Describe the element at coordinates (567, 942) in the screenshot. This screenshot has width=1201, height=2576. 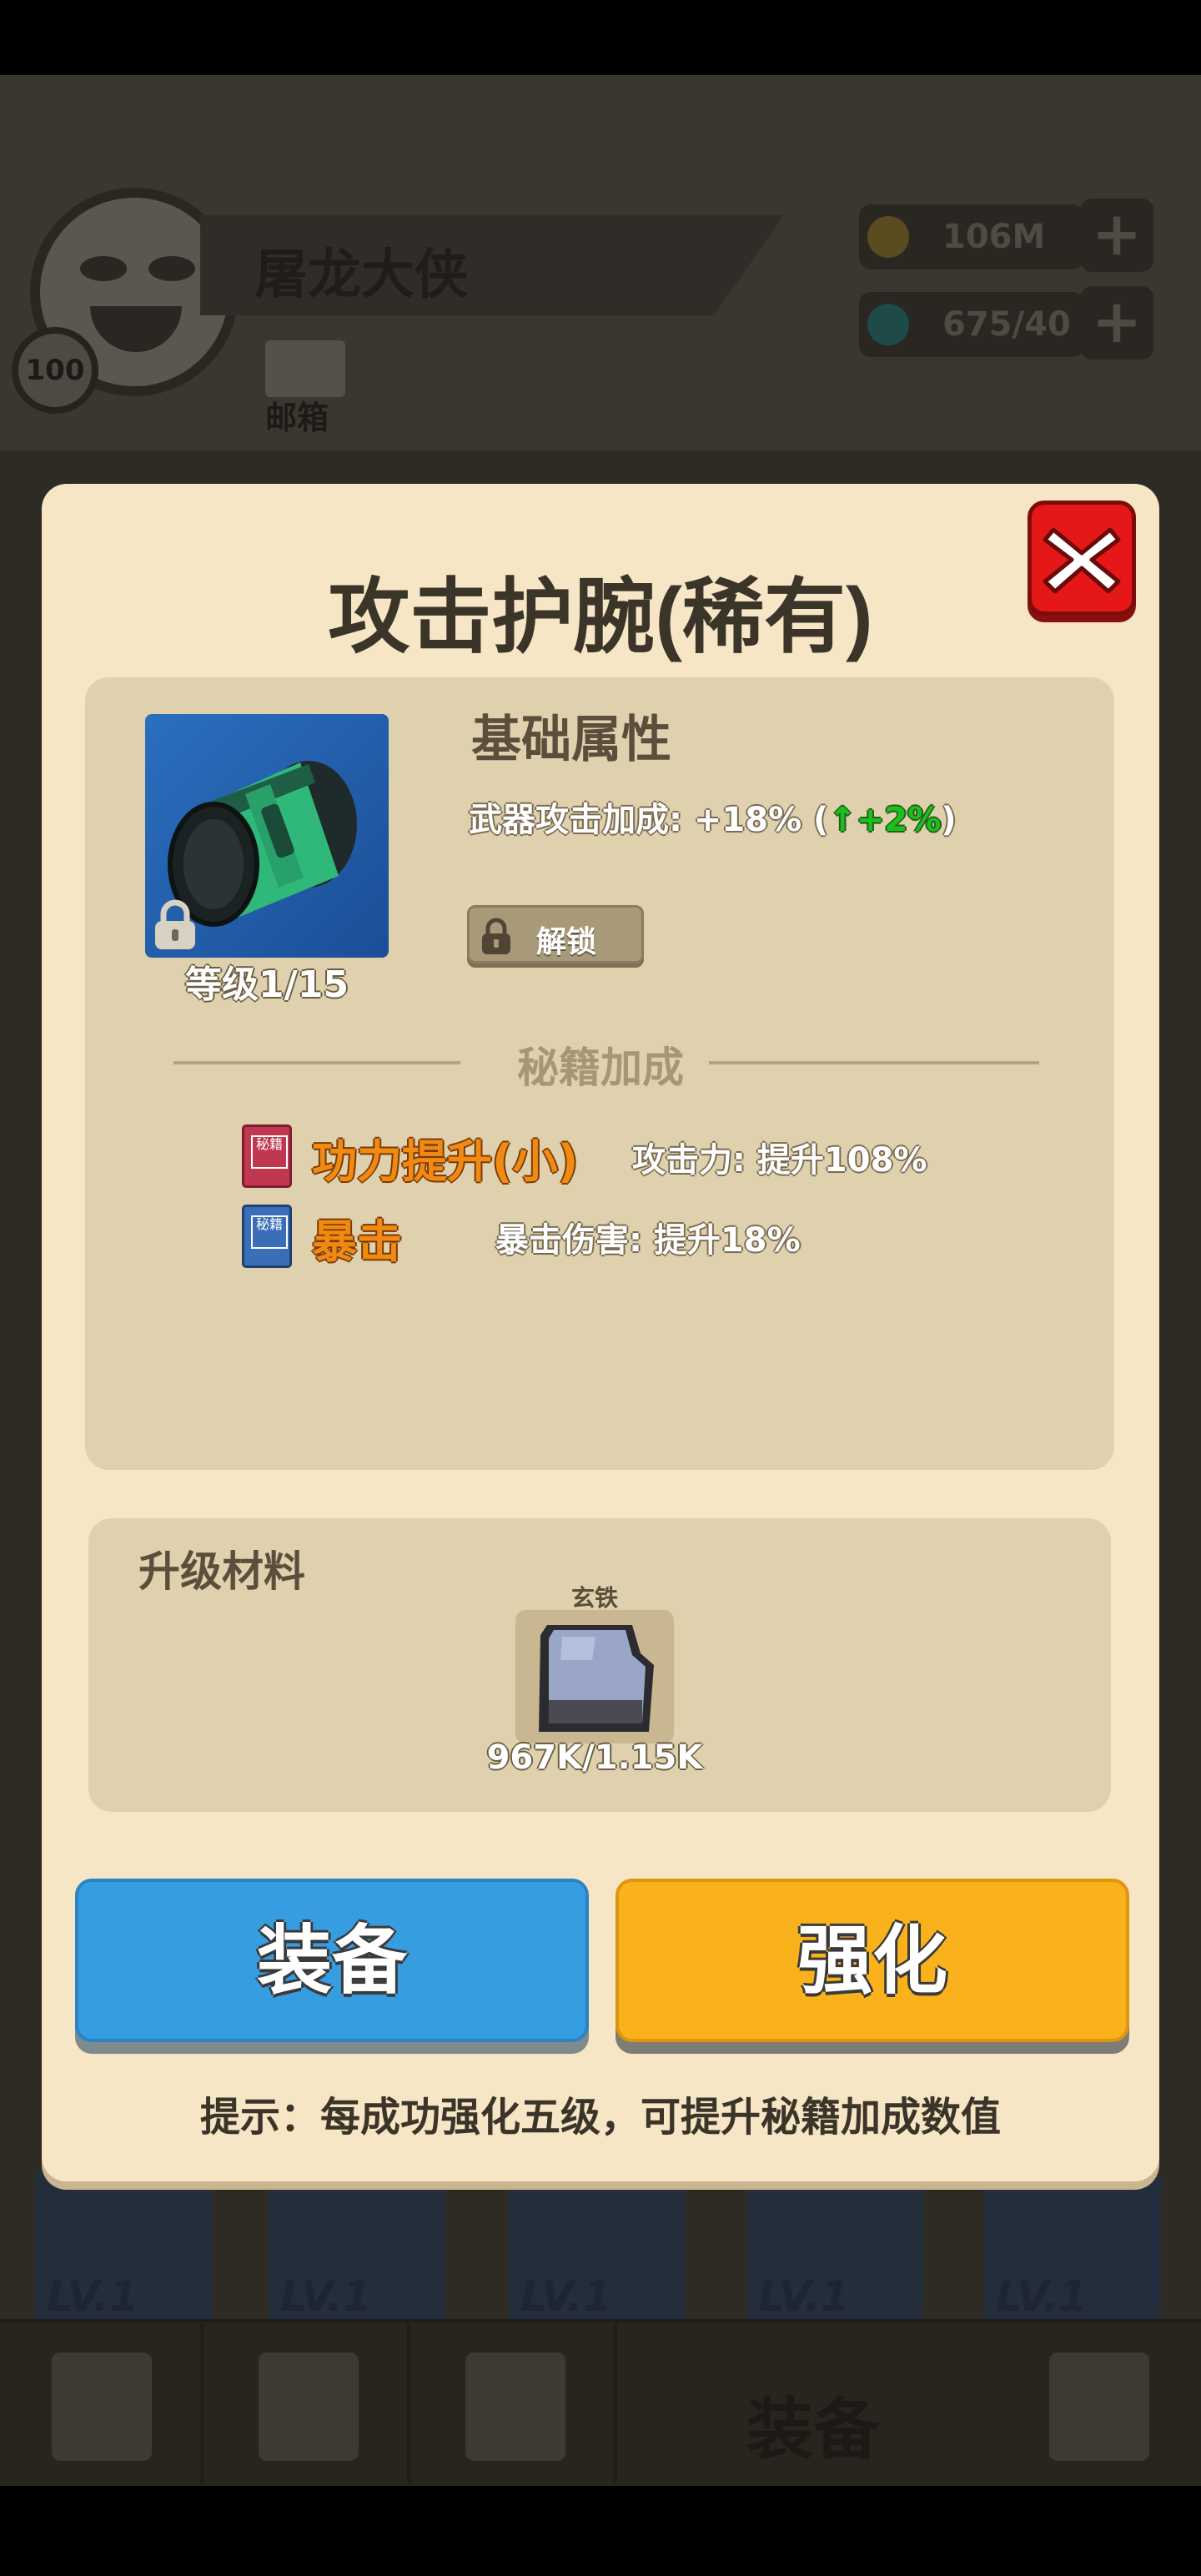
I see `unlock-label: 解锁` at that location.